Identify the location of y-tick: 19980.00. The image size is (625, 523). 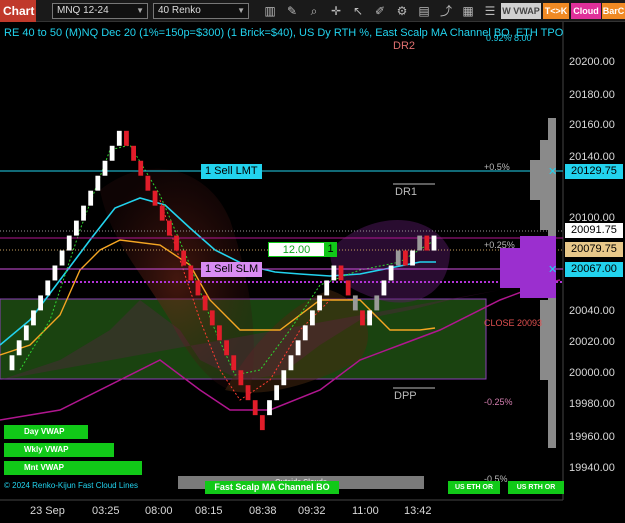
(592, 404).